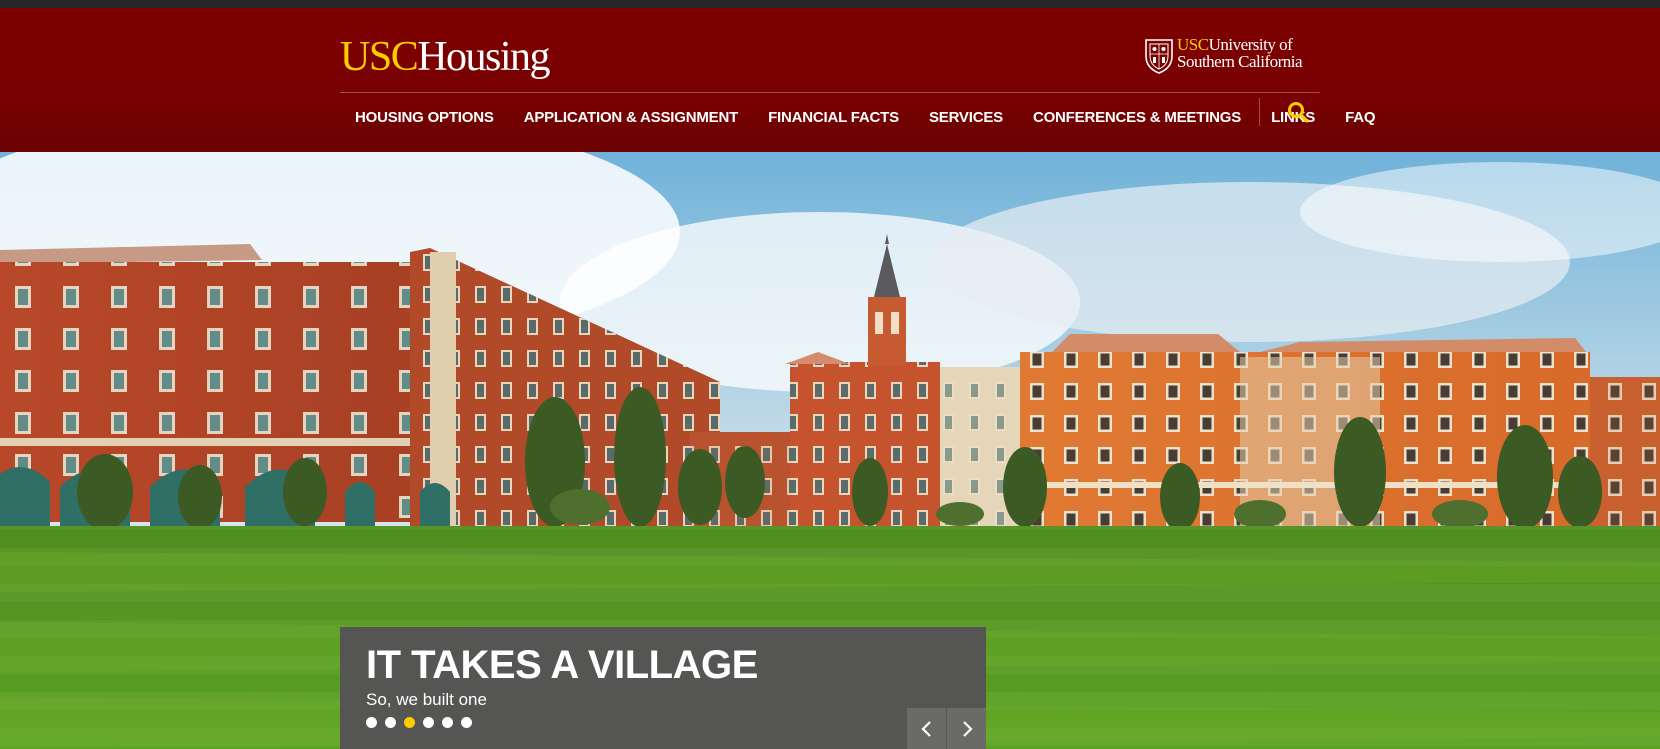 Image resolution: width=1660 pixels, height=749 pixels. Describe the element at coordinates (663, 688) in the screenshot. I see `slide-caption: IT TAKES A VILLAGE So, we built one` at that location.